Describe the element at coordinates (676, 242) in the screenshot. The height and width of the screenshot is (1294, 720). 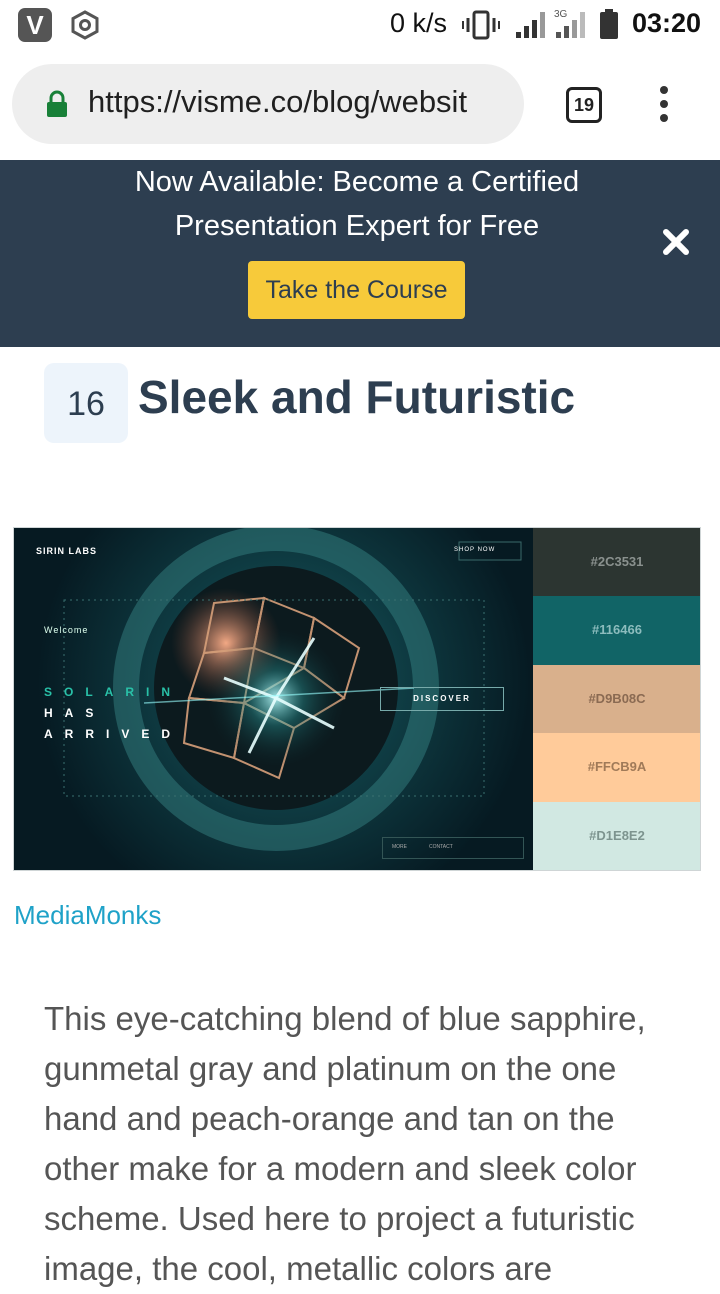
I see `close-icon` at that location.